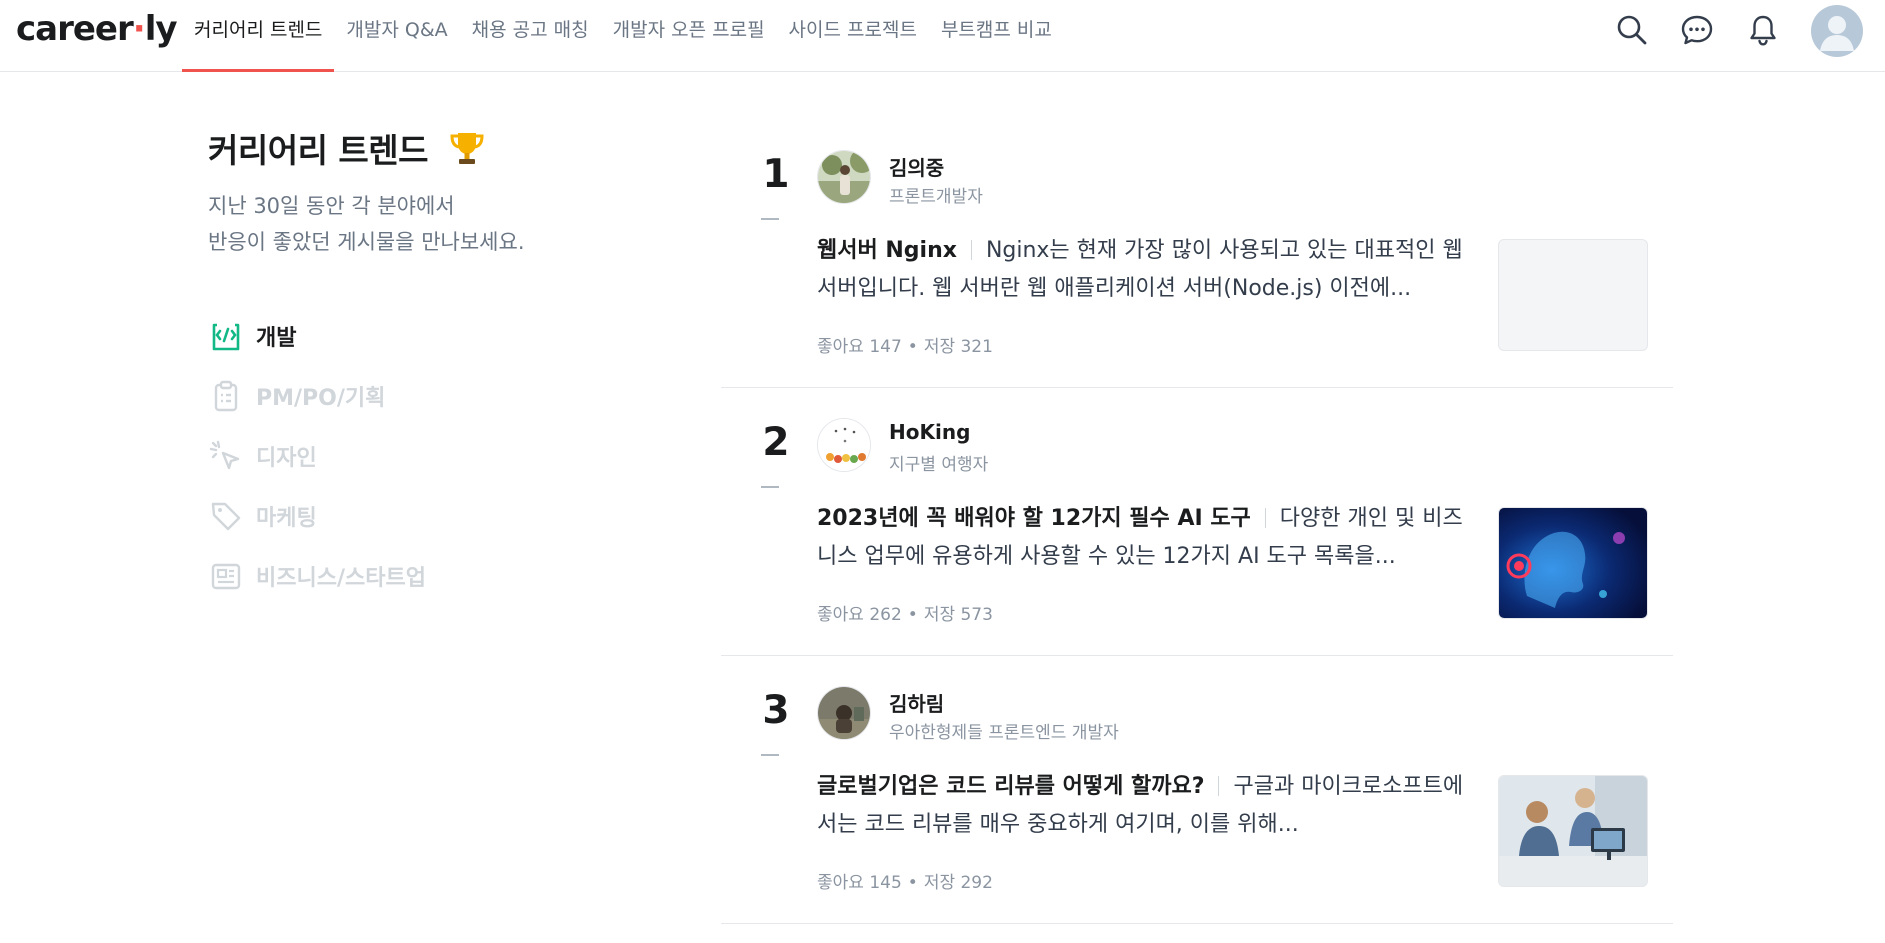  Describe the element at coordinates (1697, 30) in the screenshot. I see `chat-icon` at that location.